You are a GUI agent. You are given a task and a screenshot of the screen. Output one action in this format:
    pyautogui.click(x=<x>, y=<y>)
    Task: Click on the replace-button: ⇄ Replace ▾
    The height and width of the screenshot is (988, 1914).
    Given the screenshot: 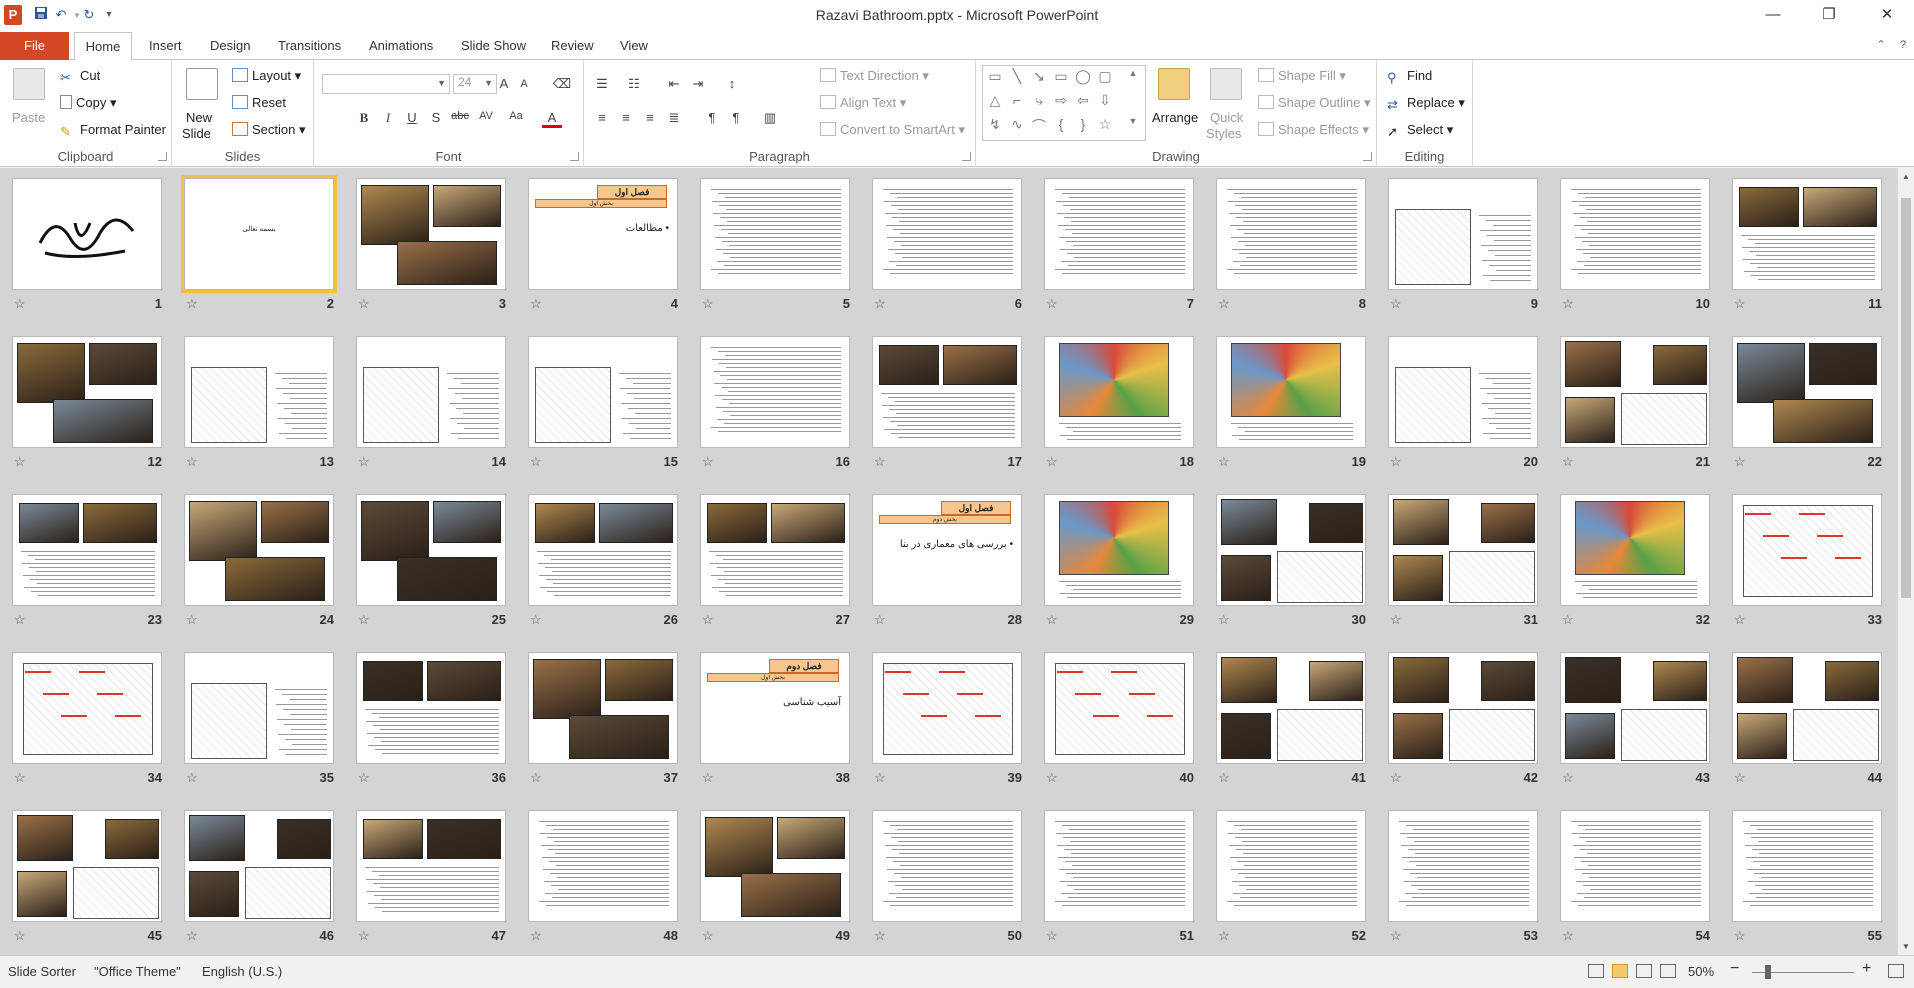 What is the action you would take?
    pyautogui.click(x=1426, y=103)
    